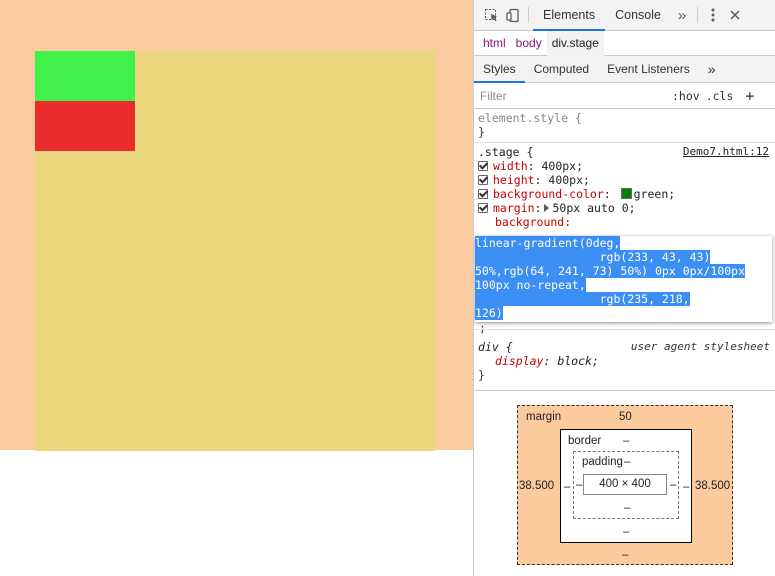 This screenshot has height=576, width=775. I want to click on editor-line: 50%,rgb(64, 241, 73) 50%) 0px 0px/100px, so click(610, 271).